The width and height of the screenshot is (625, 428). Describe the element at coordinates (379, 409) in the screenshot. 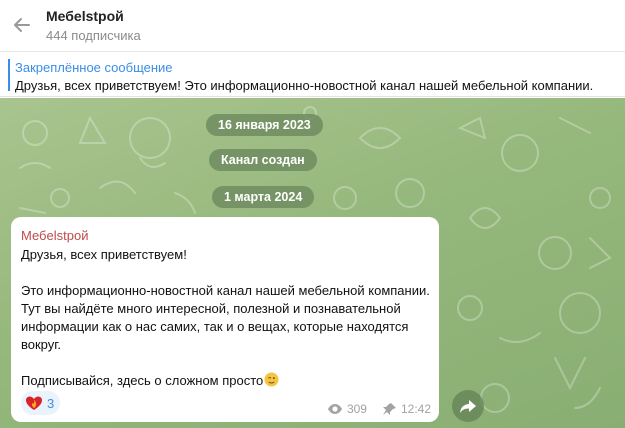

I see `message-meta: 309 12:42` at that location.